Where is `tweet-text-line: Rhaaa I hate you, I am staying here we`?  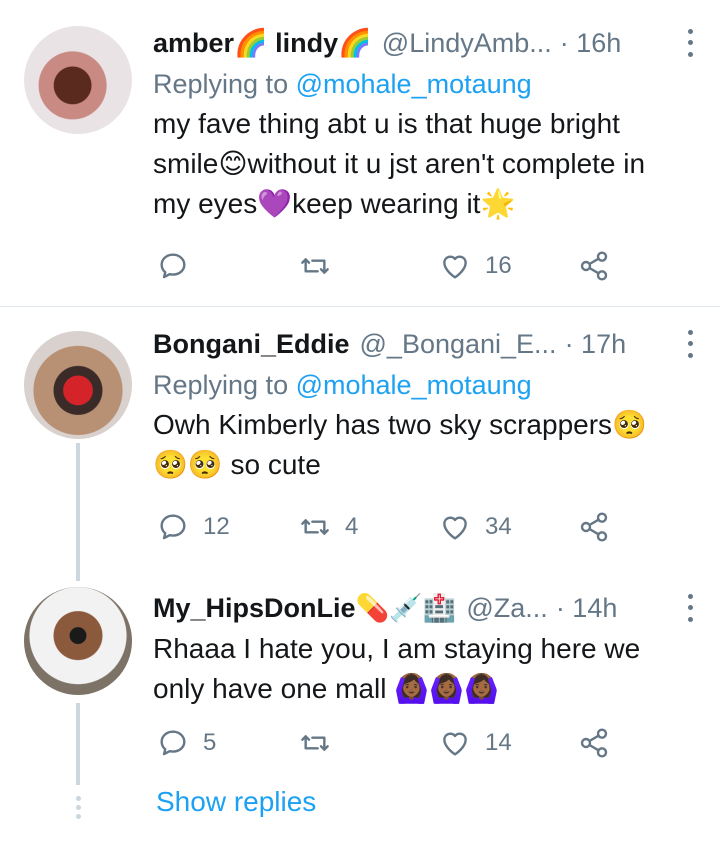
tweet-text-line: Rhaaa I hate you, I am staying here we is located at coordinates (397, 648).